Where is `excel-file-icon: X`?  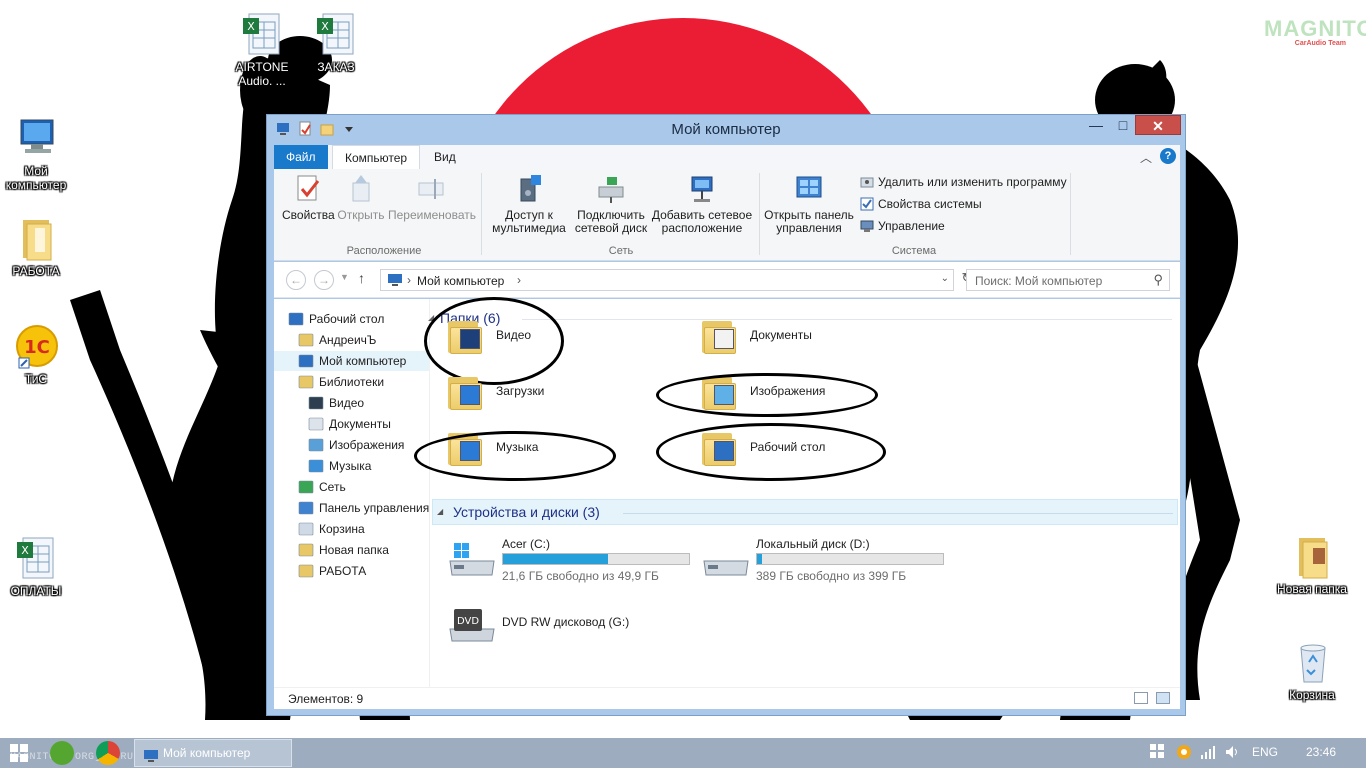
excel-file-icon: X is located at coordinates (36, 559).